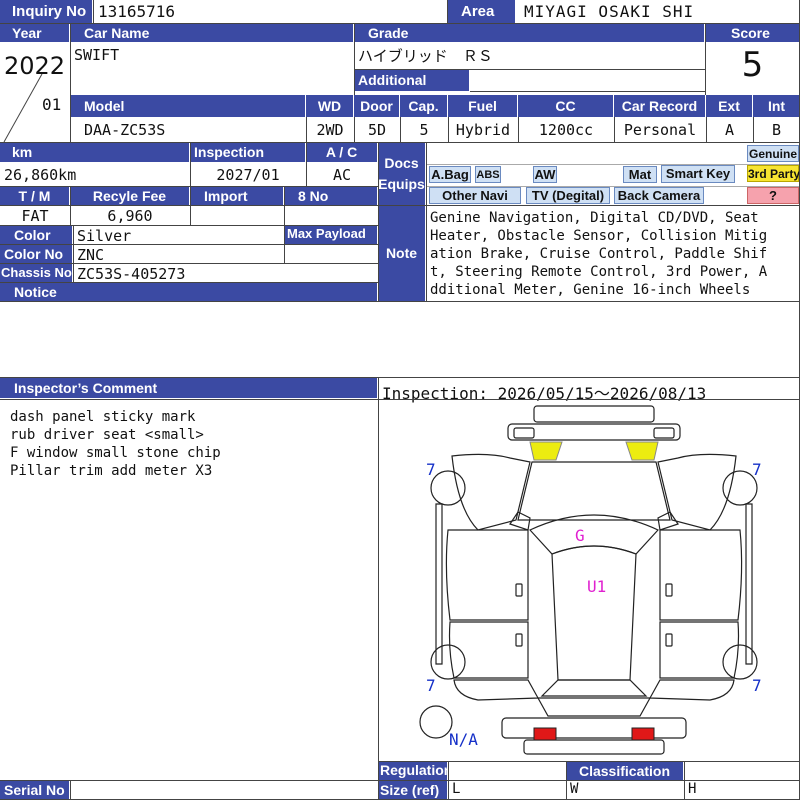 The image size is (800, 800). I want to click on wd-label: WD, so click(330, 106).